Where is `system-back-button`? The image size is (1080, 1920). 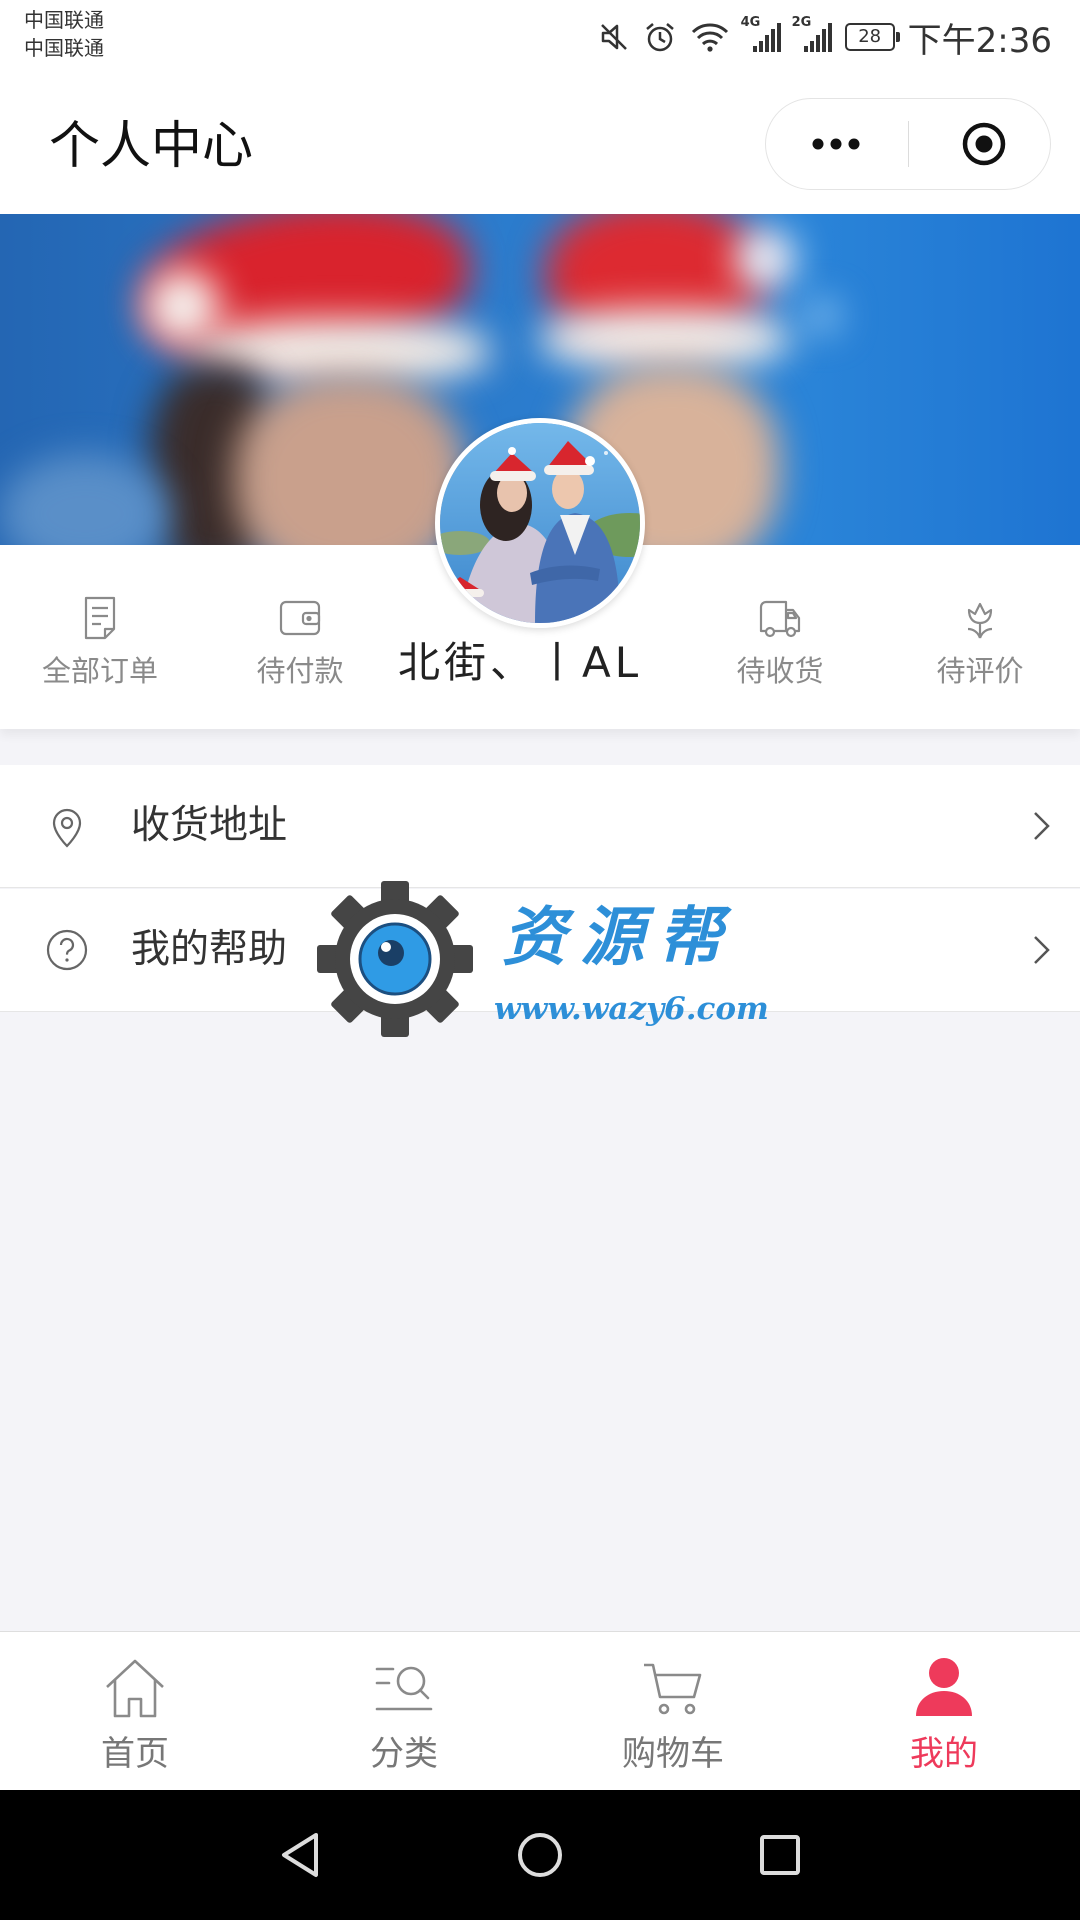 system-back-button is located at coordinates (300, 1855).